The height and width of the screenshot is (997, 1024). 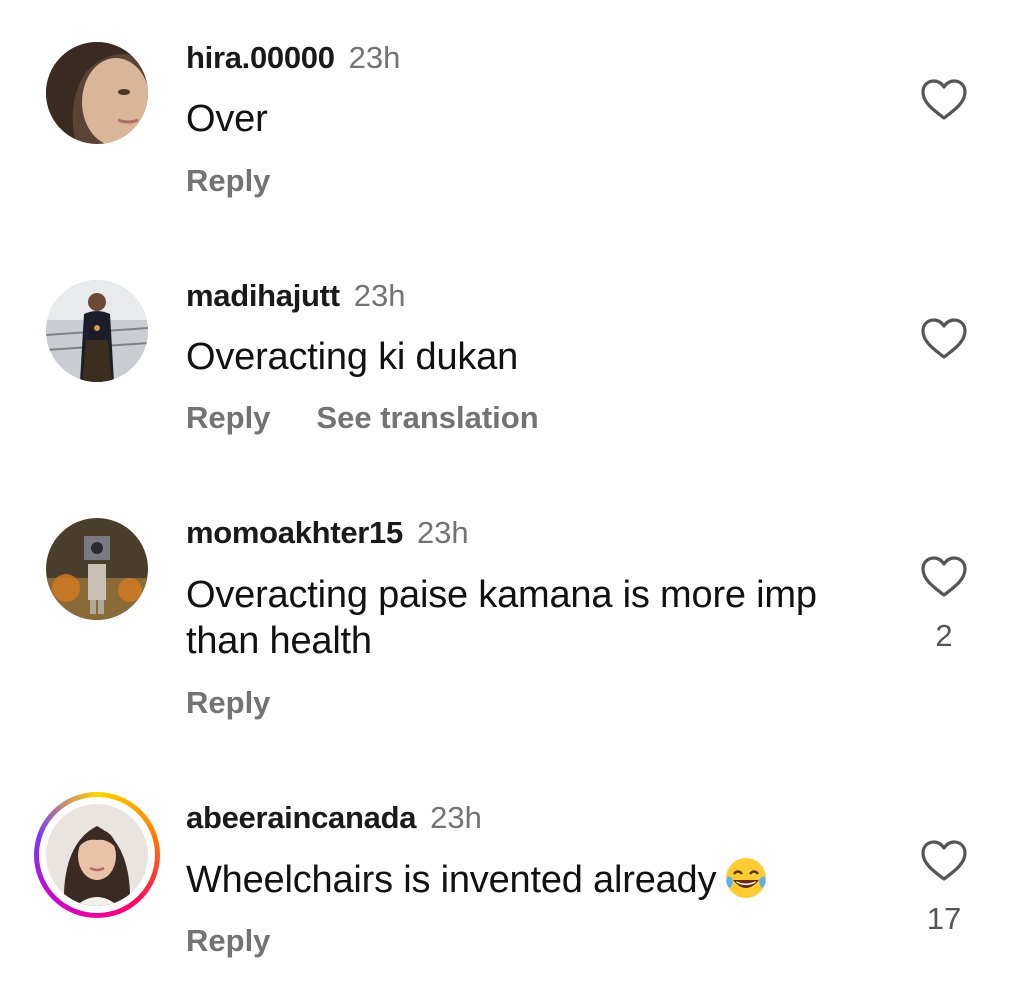 I want to click on comment-username: madihajutt, so click(x=263, y=295).